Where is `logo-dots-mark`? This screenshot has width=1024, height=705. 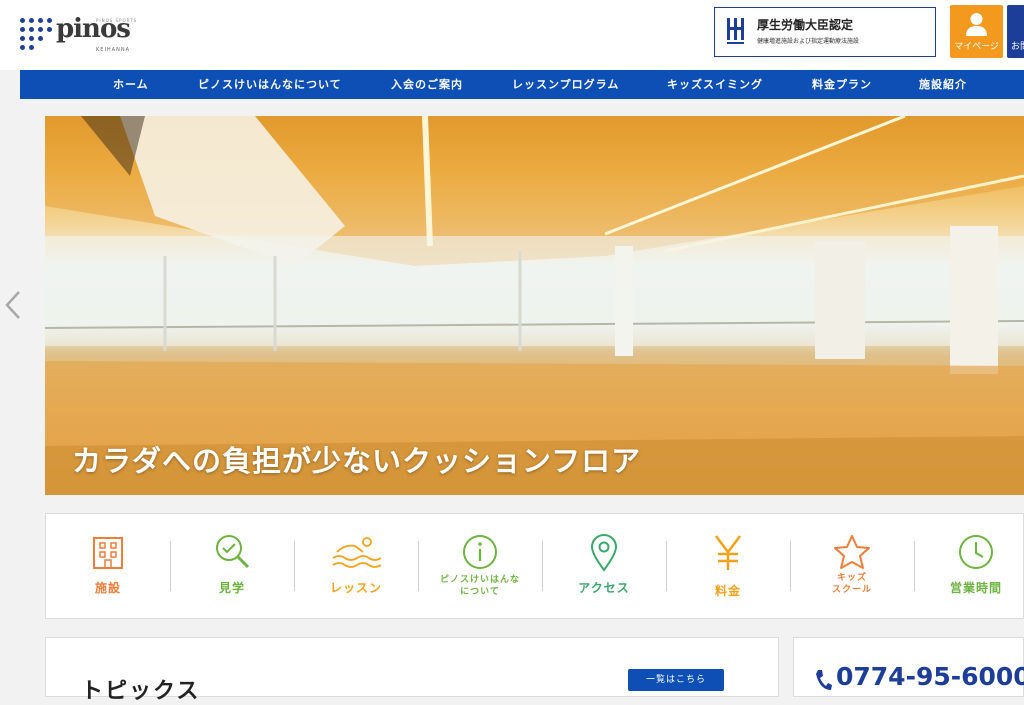 logo-dots-mark is located at coordinates (37, 35).